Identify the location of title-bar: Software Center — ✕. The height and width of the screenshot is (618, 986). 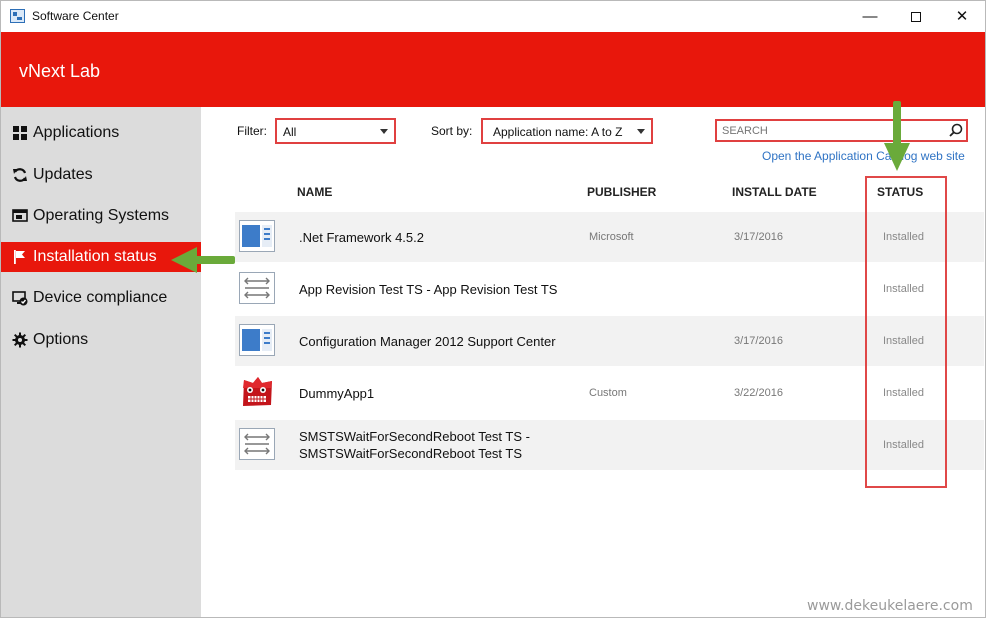
(493, 16).